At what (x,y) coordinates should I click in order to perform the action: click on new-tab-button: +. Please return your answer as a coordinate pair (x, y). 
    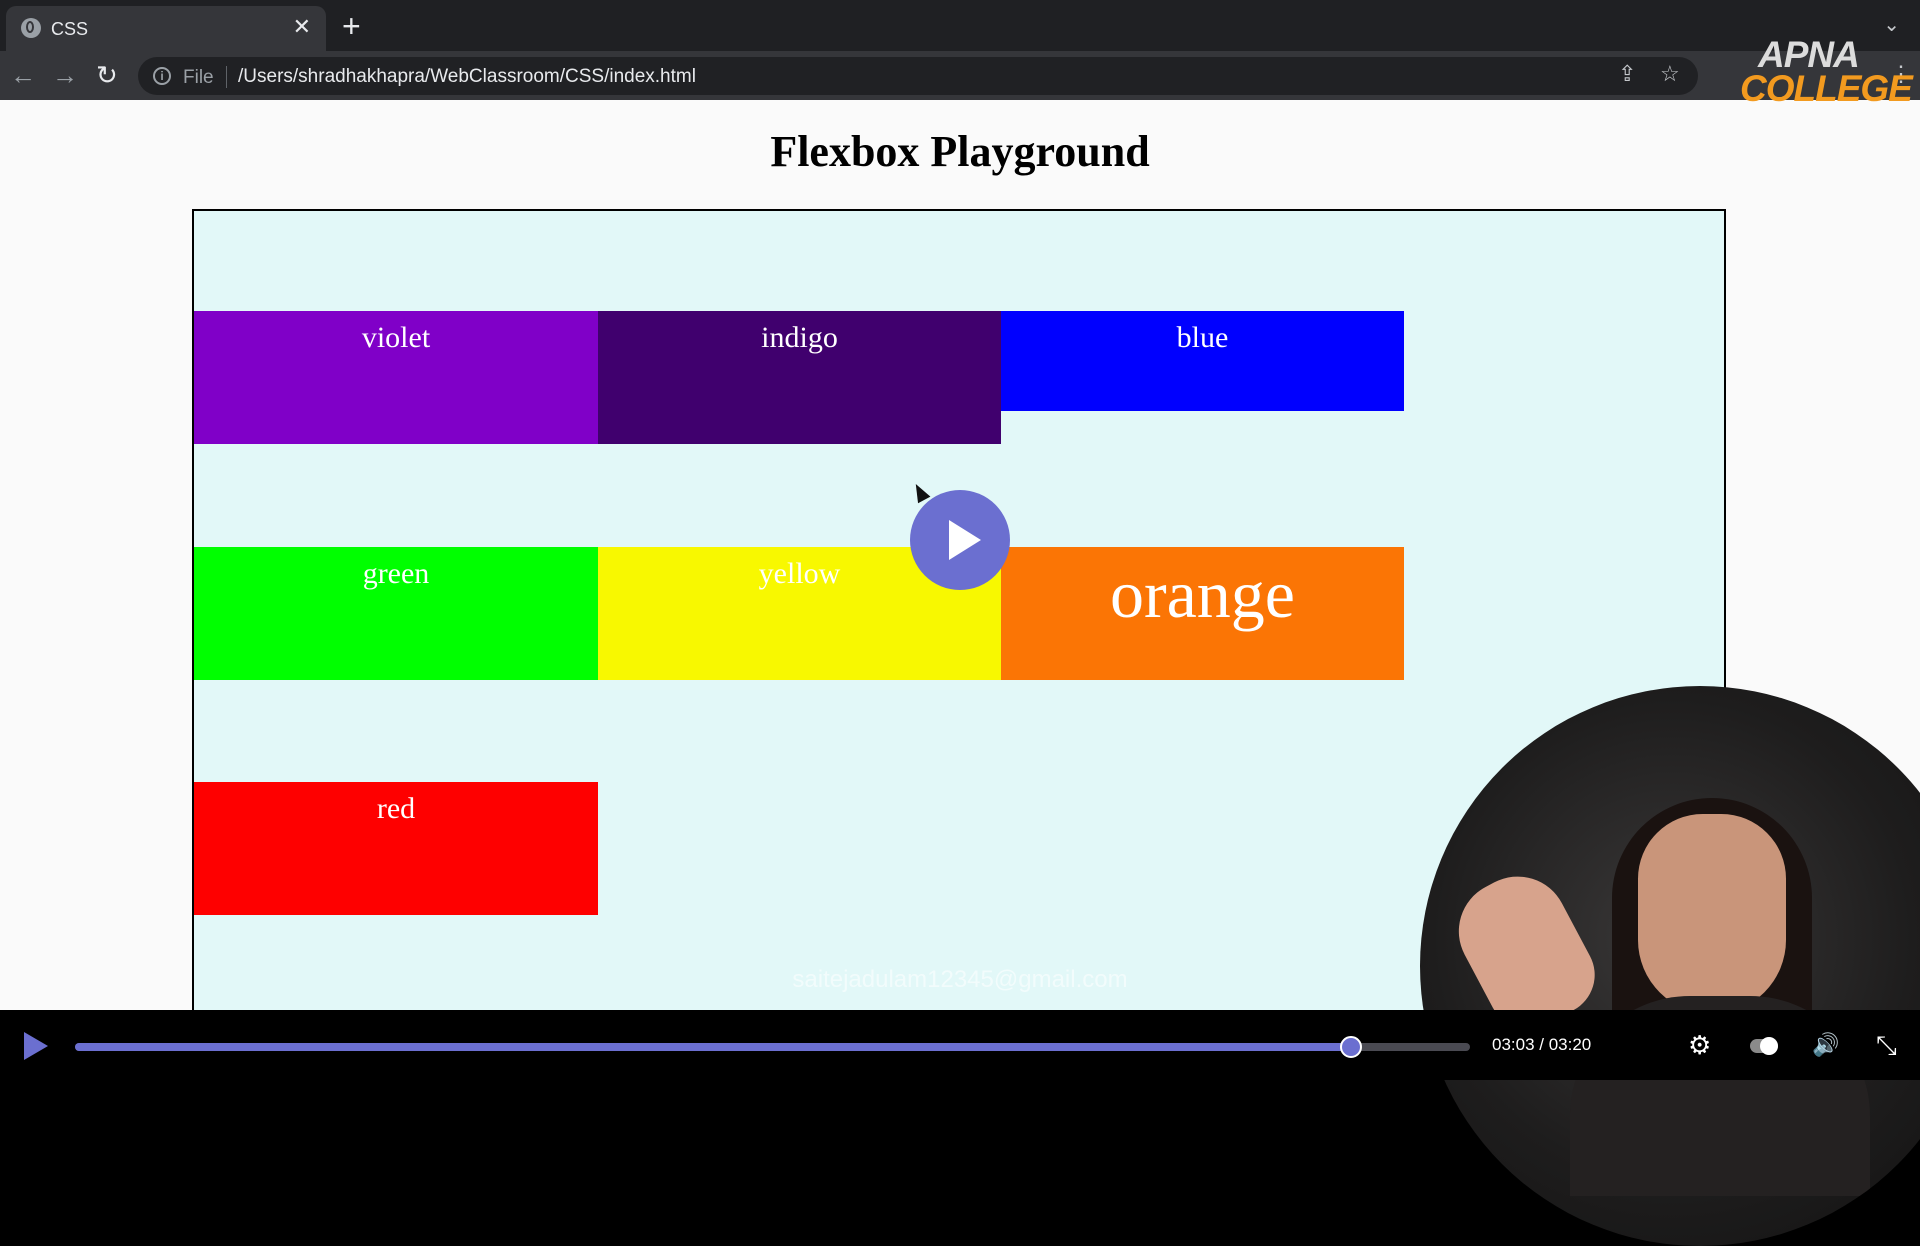
    Looking at the image, I should click on (351, 26).